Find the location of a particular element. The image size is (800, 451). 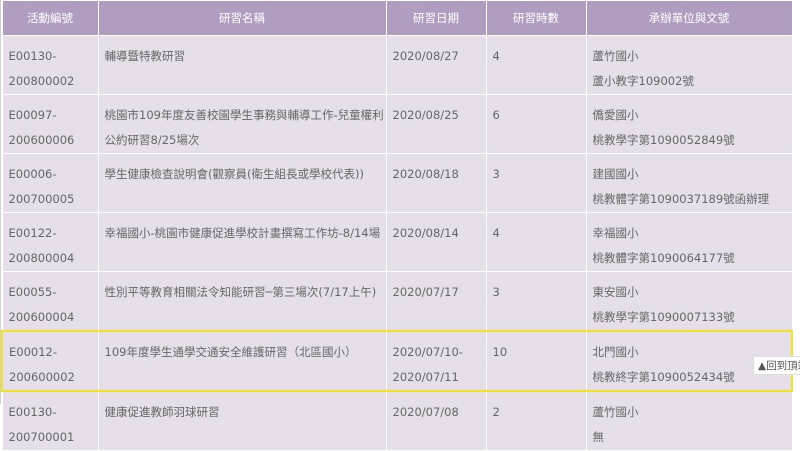

course-name-line: 輔導暨特教研習 is located at coordinates (145, 56).